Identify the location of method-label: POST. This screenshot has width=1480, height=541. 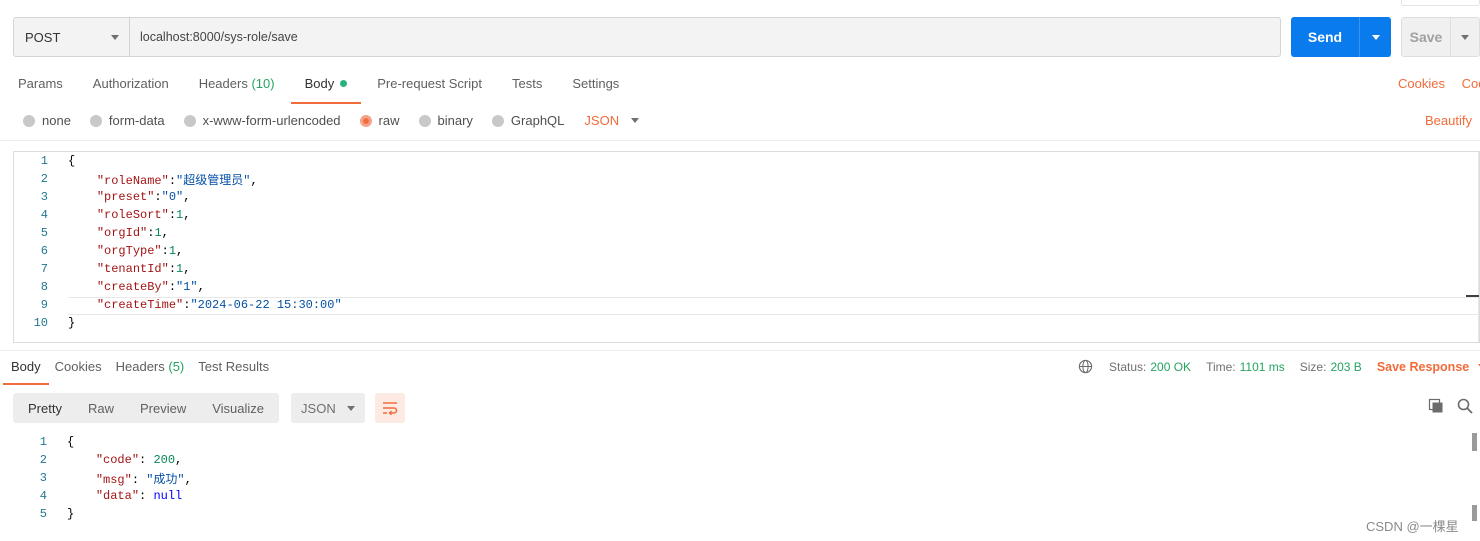
(43, 37).